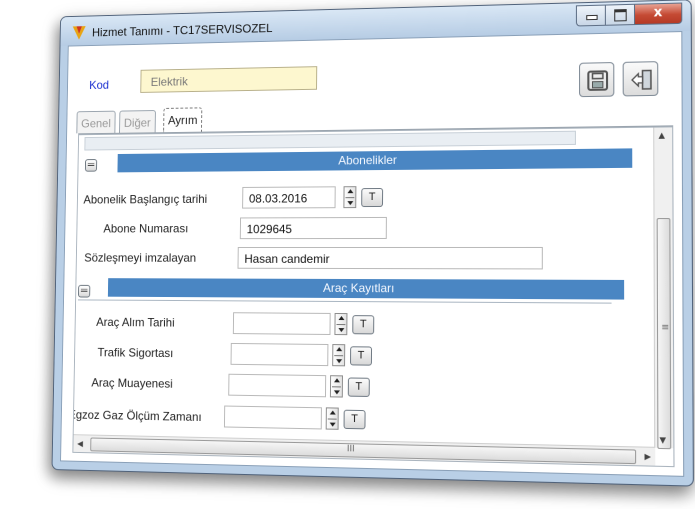  Describe the element at coordinates (79, 33) in the screenshot. I see `app-logo-icon` at that location.